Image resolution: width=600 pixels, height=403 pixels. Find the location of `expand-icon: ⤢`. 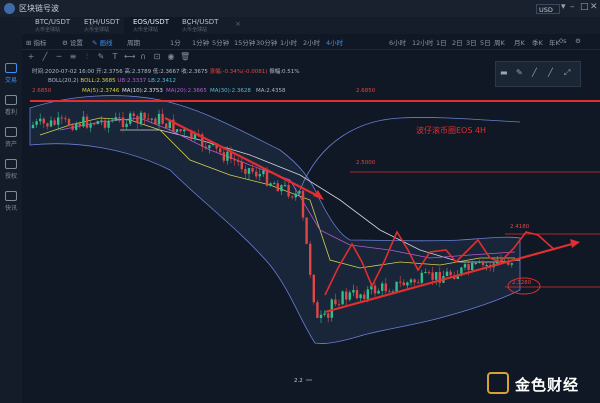

expand-icon: ⤢ is located at coordinates (567, 73).